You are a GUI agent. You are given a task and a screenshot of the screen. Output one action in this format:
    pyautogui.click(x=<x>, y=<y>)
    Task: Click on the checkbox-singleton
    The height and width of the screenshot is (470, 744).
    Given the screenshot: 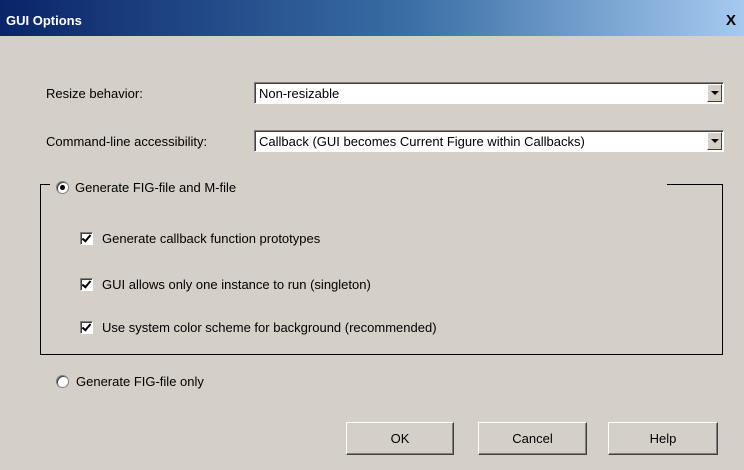 What is the action you would take?
    pyautogui.click(x=86, y=284)
    